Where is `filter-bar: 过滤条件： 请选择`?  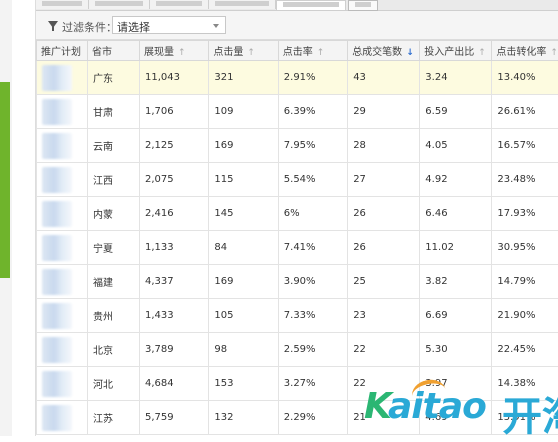
filter-bar: 过滤条件： 请选择 is located at coordinates (297, 25).